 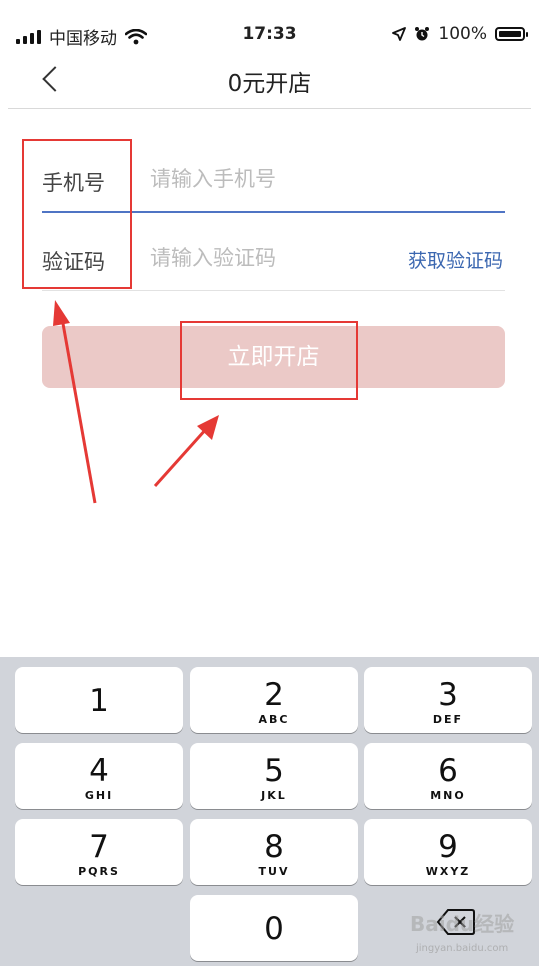 What do you see at coordinates (448, 771) in the screenshot?
I see `key-digit: 6` at bounding box center [448, 771].